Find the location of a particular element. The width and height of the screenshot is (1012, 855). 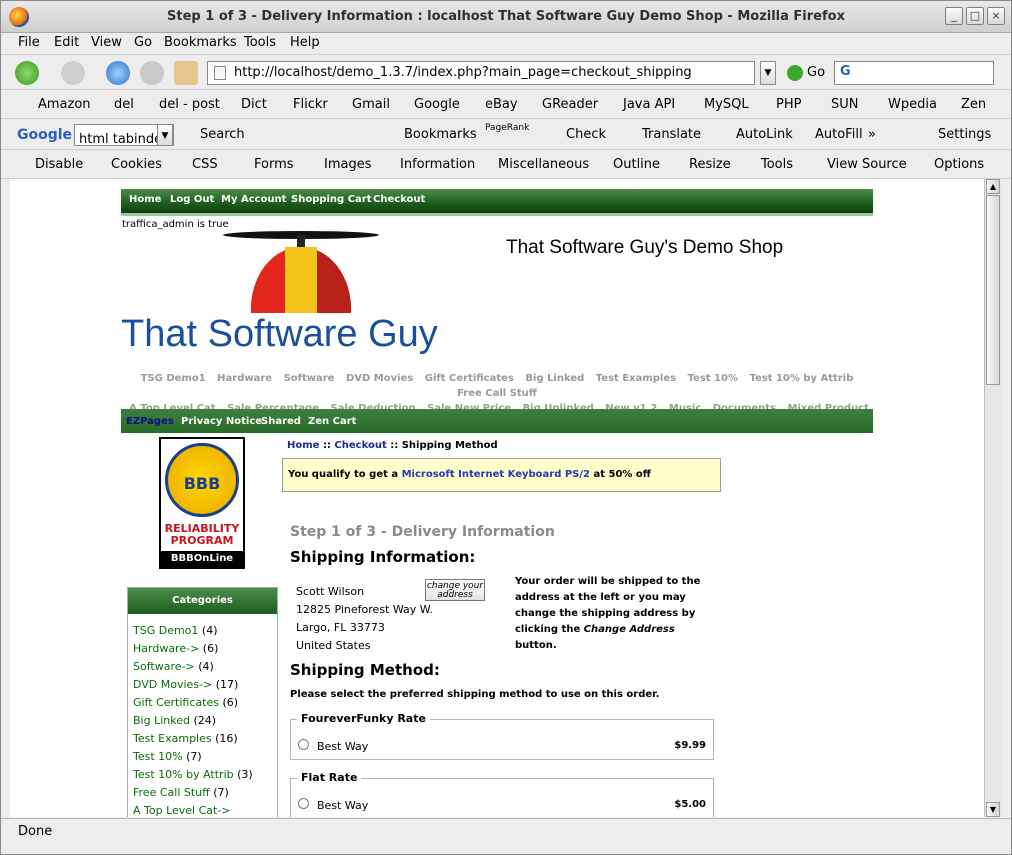

ez-zen-cart: Zen Cart is located at coordinates (332, 421).